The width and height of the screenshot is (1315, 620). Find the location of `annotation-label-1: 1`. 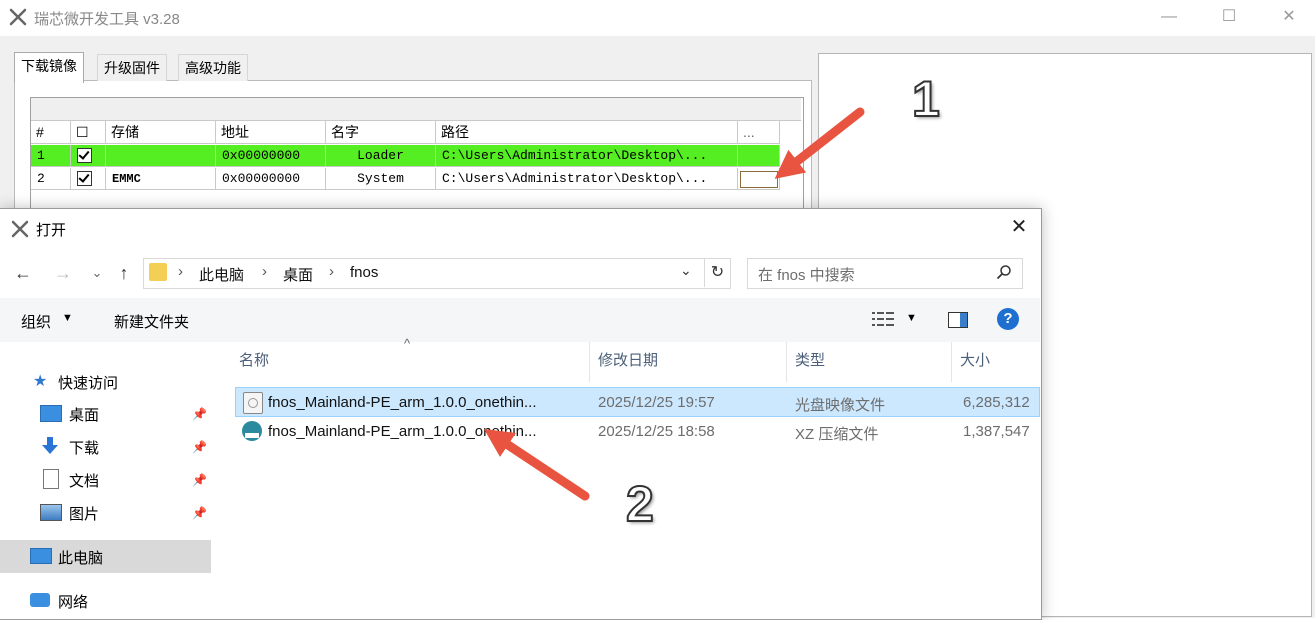

annotation-label-1: 1 is located at coordinates (926, 99).